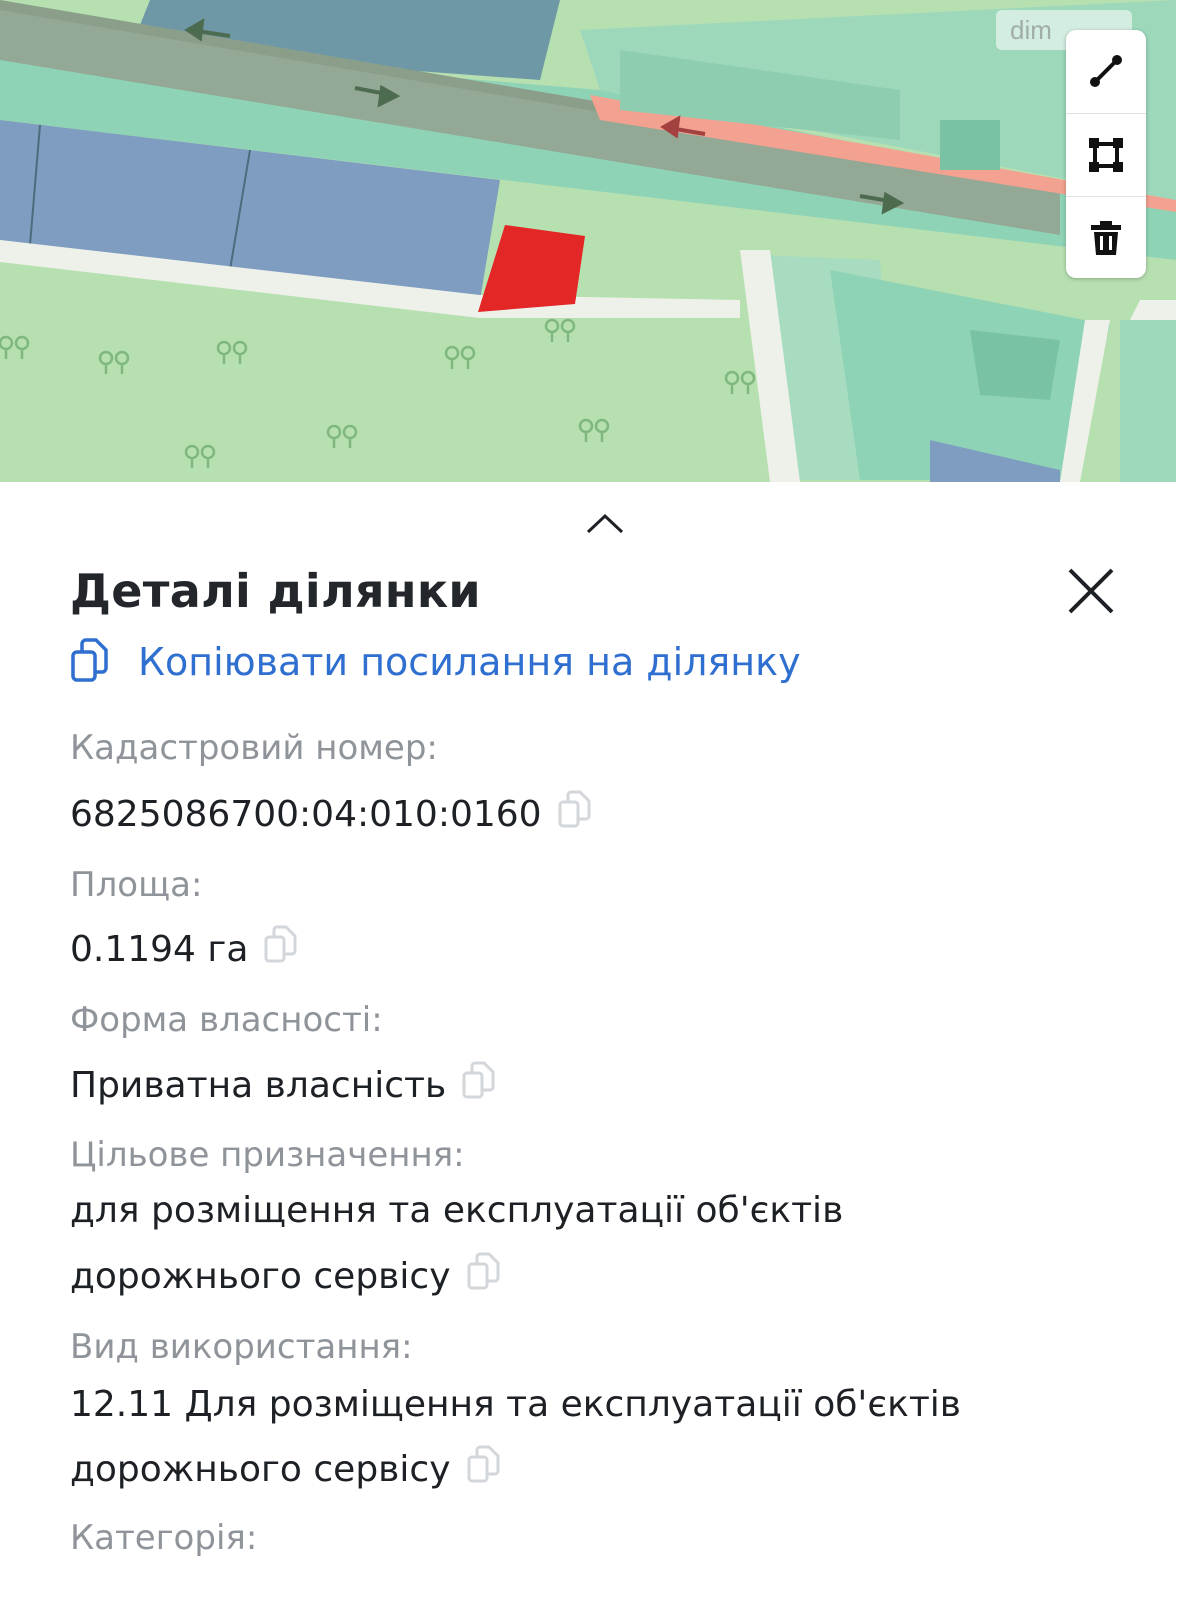 The width and height of the screenshot is (1200, 1600). I want to click on purpose-row: дорожнього сервісу, so click(285, 1277).